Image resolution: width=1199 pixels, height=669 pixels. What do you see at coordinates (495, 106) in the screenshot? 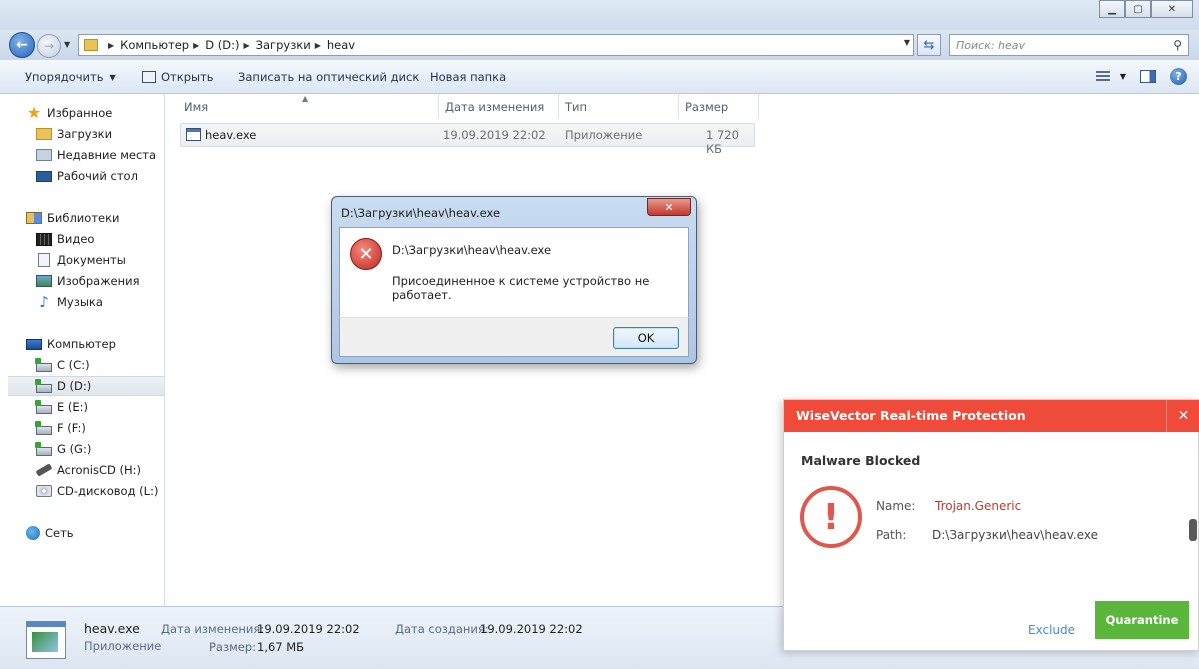
I see `column-label: Дата изменения` at bounding box center [495, 106].